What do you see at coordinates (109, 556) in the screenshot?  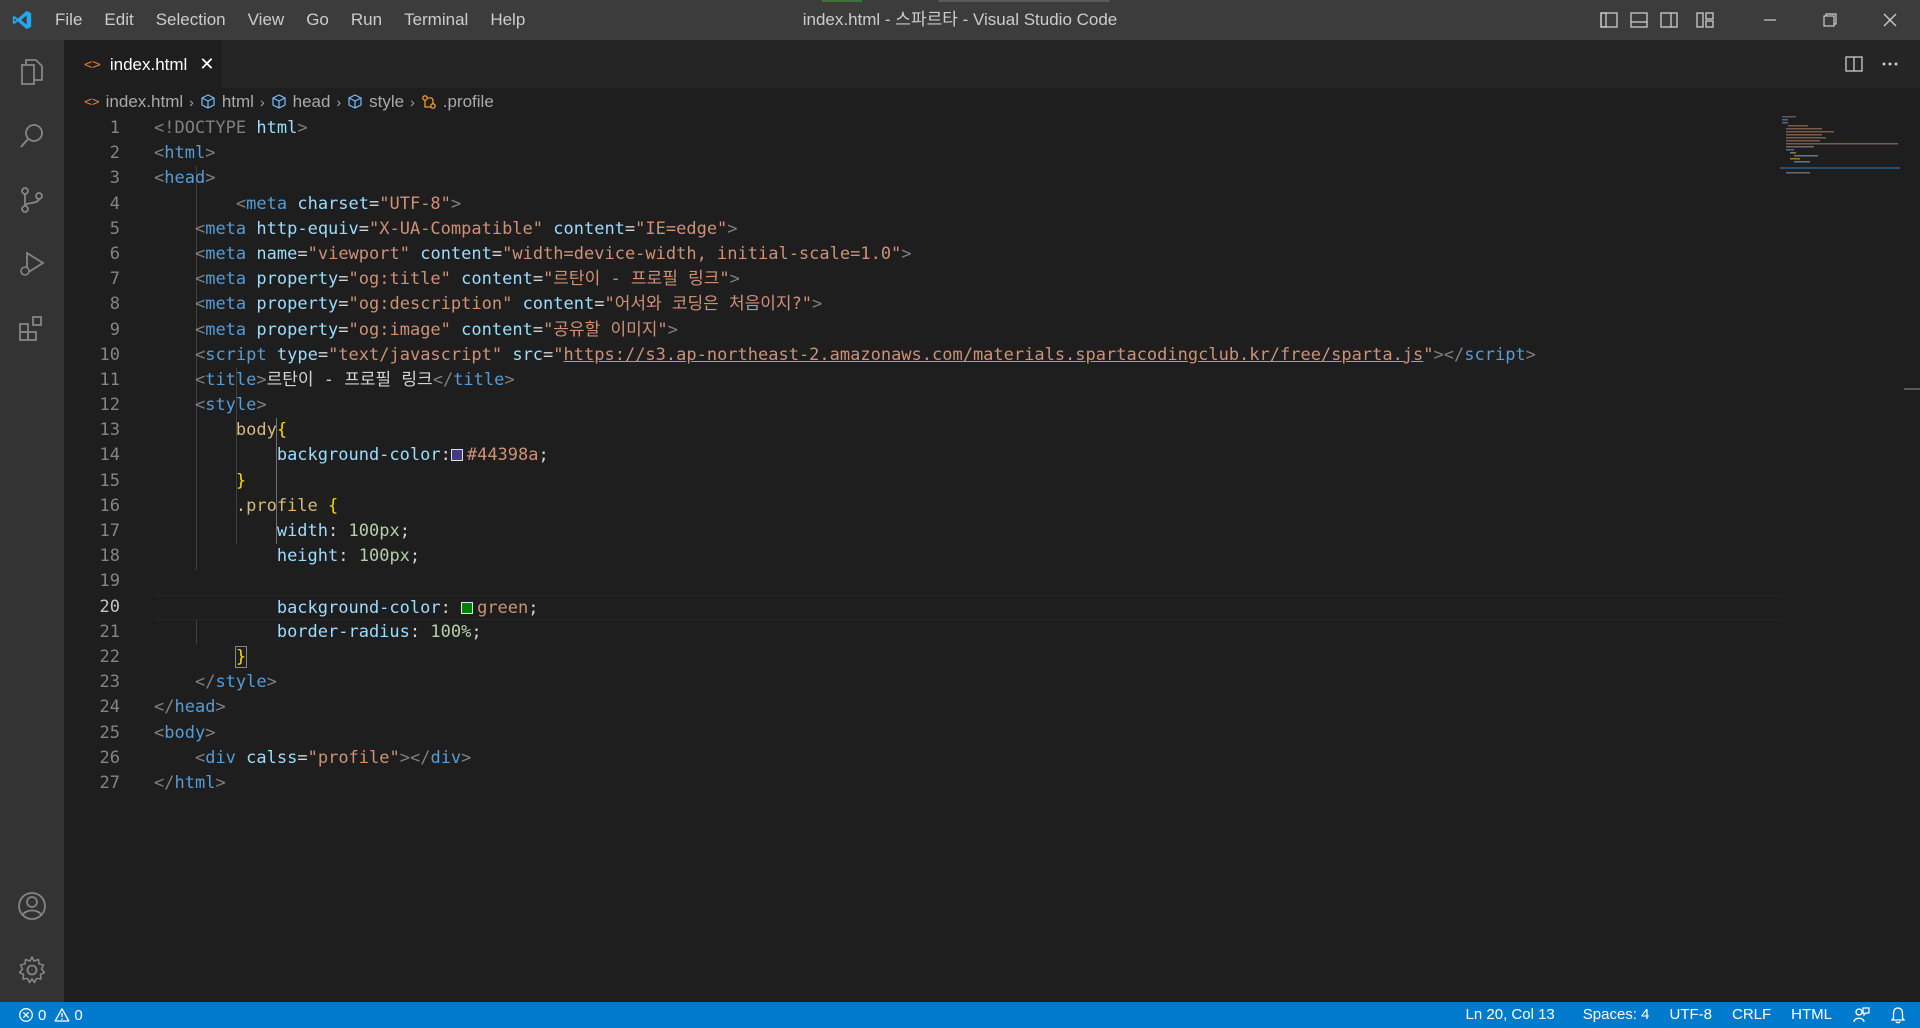 I see `line-number: 18` at bounding box center [109, 556].